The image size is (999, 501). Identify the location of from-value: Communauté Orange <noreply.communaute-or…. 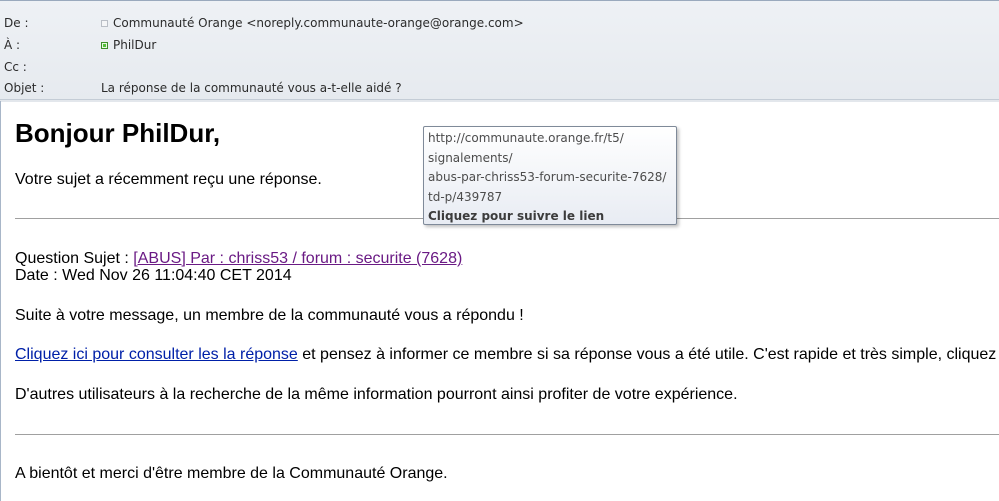
(312, 23).